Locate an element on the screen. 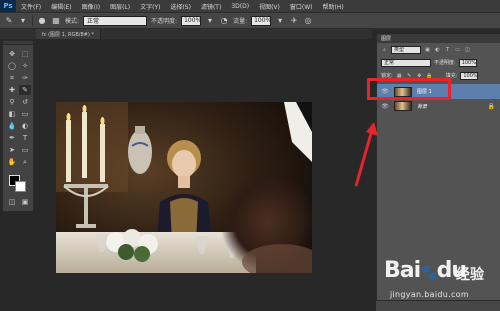  airbrush-icon: ✈ is located at coordinates (294, 21).